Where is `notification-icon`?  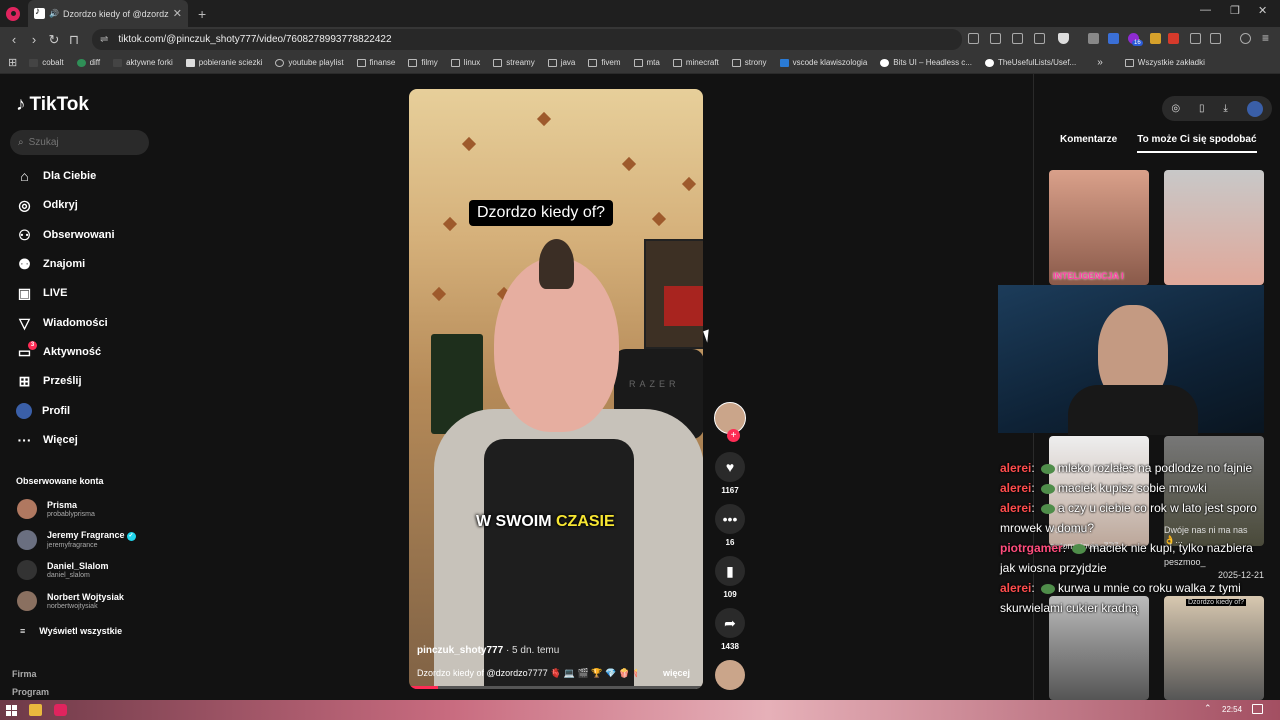
notification-icon is located at coordinates (1257, 709).